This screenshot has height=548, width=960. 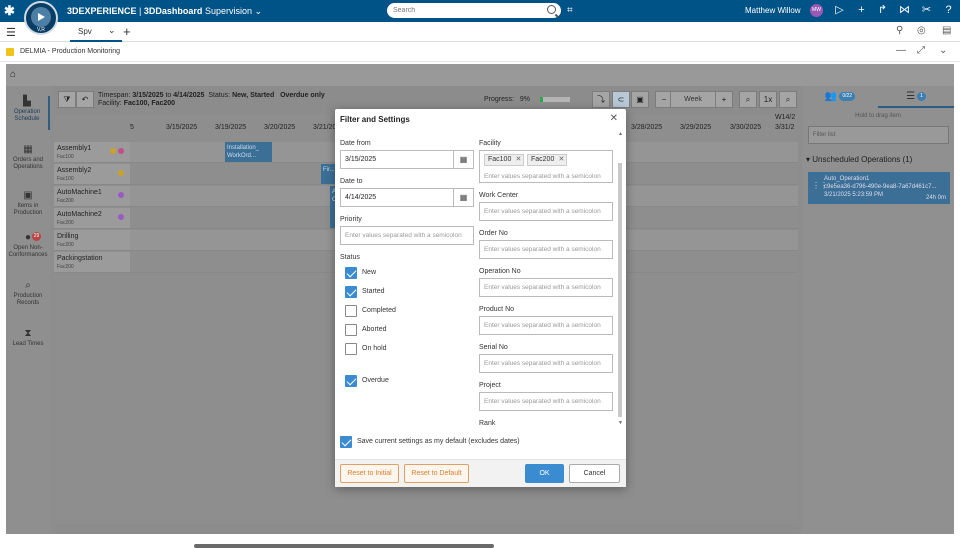 What do you see at coordinates (546, 249) in the screenshot?
I see `order-no-input: Enter values separated with a semicolon` at bounding box center [546, 249].